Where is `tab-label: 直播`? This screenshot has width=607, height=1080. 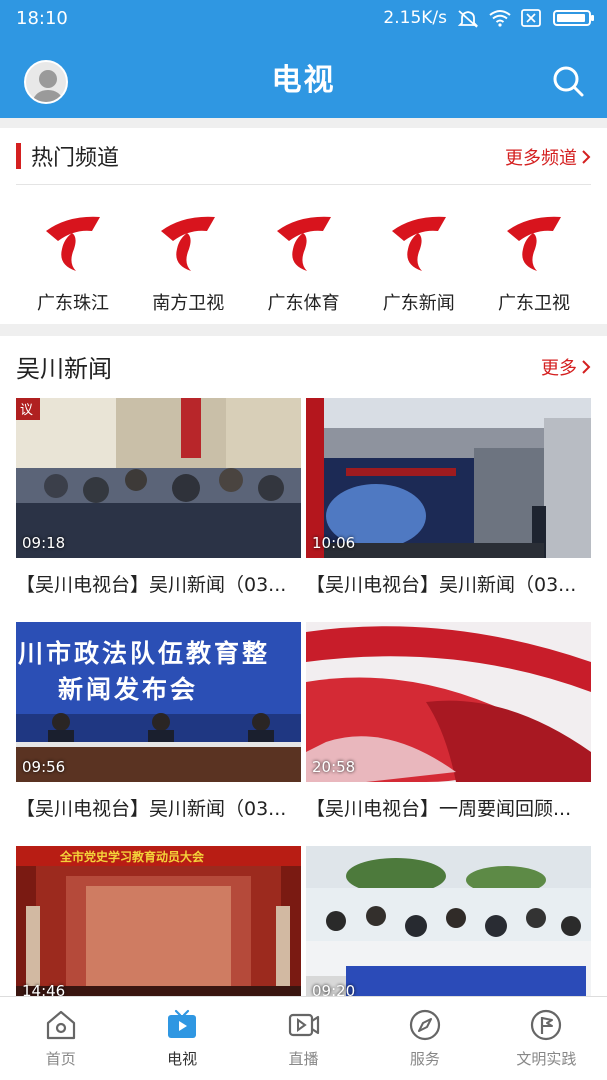
tab-label: 直播 is located at coordinates (303, 1059).